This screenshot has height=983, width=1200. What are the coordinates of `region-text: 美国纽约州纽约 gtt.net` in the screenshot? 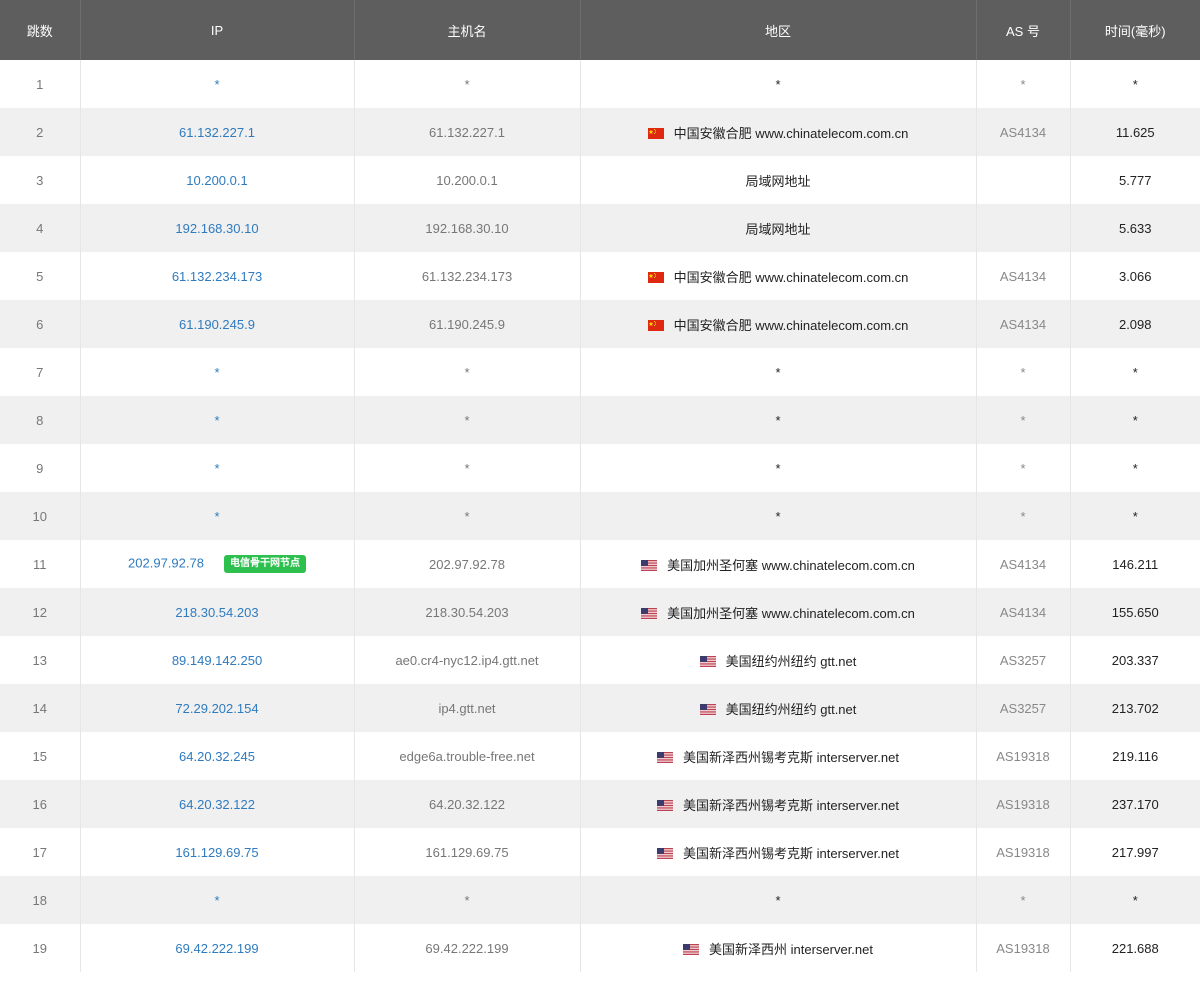 It's located at (791, 709).